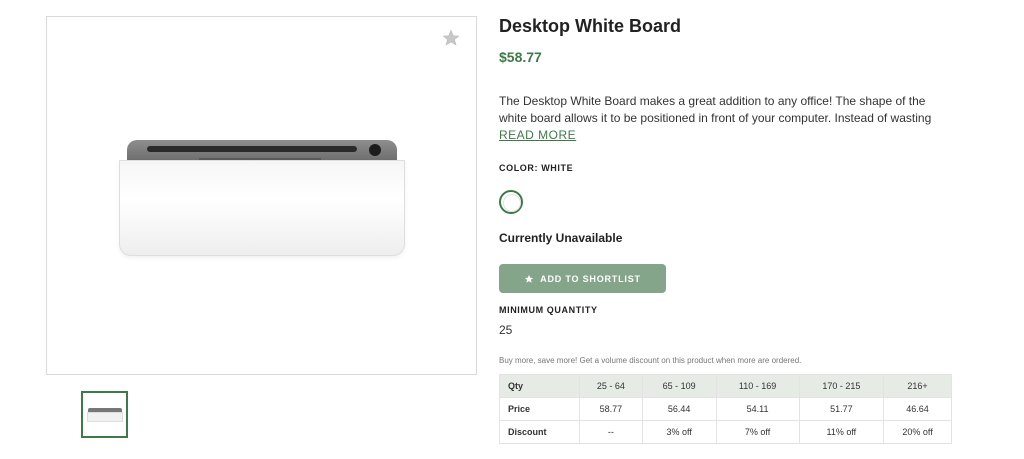 This screenshot has width=1024, height=459. What do you see at coordinates (841, 409) in the screenshot?
I see `table-cell: 51.77` at bounding box center [841, 409].